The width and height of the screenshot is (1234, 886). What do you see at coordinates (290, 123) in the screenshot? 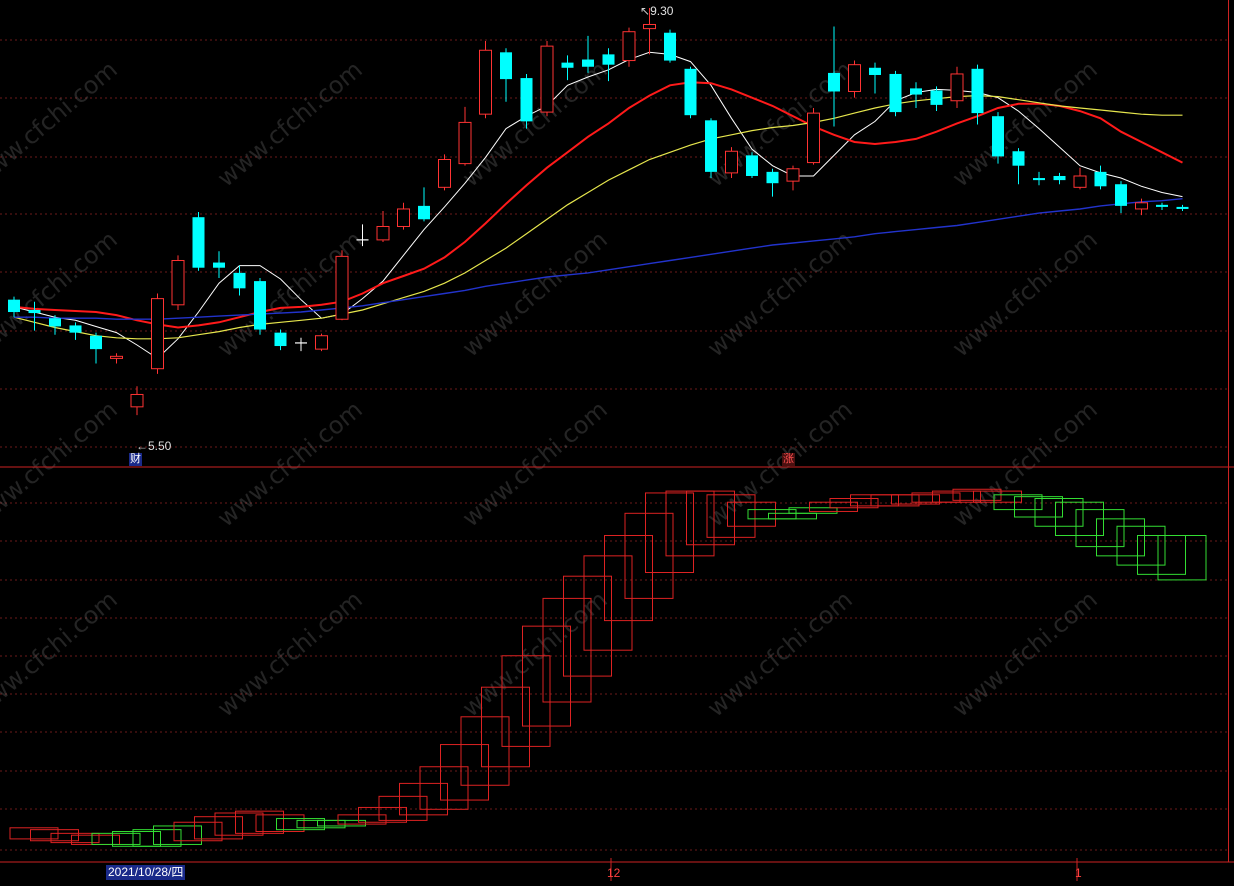
I see `watermark-1: www.cfchi.com` at bounding box center [290, 123].